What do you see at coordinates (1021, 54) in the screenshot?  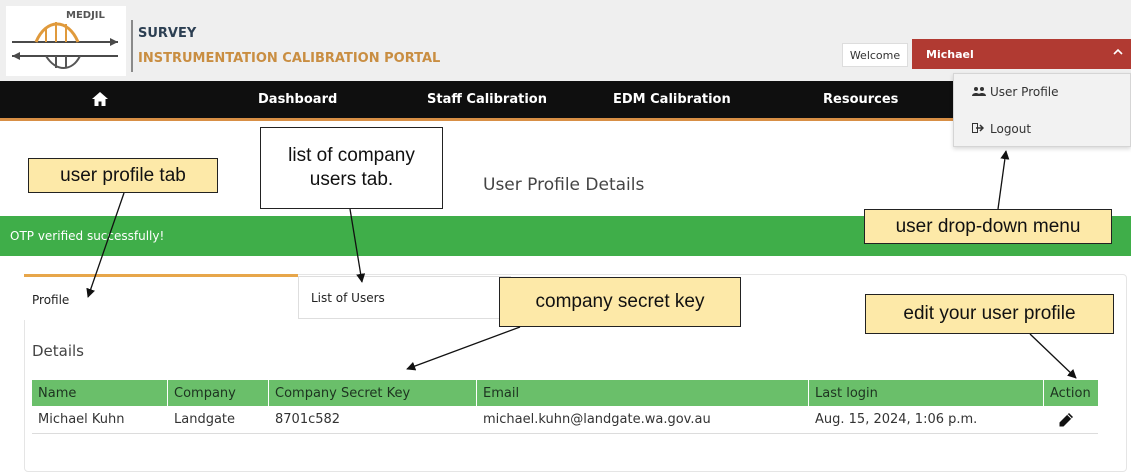 I see `user-menu-button: Michael` at bounding box center [1021, 54].